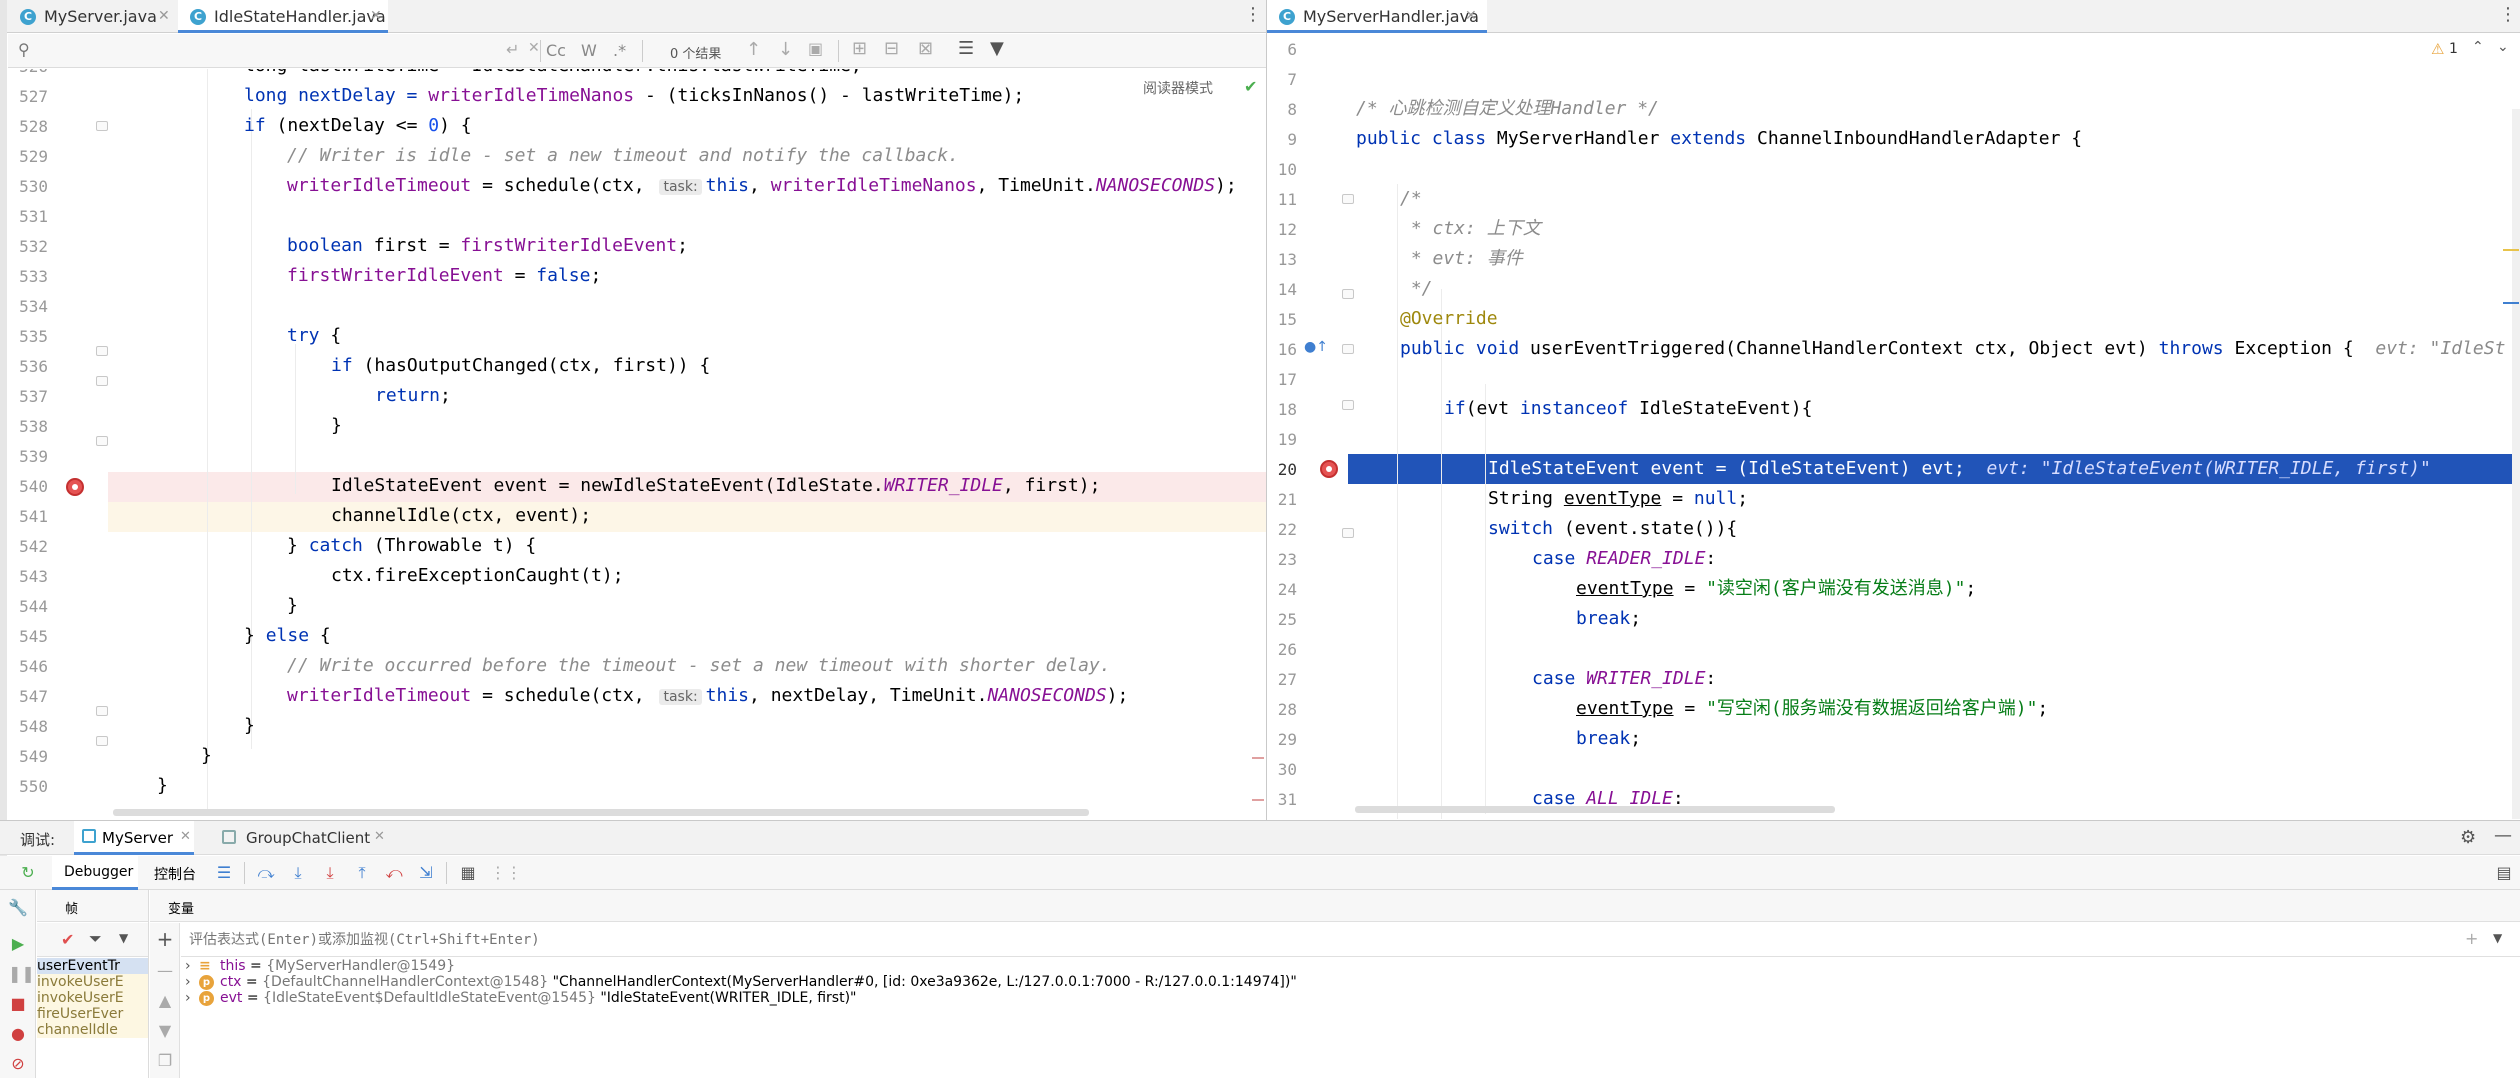 The width and height of the screenshot is (2520, 1078). Describe the element at coordinates (556, 50) in the screenshot. I see `match-case-toggle: Cc` at that location.